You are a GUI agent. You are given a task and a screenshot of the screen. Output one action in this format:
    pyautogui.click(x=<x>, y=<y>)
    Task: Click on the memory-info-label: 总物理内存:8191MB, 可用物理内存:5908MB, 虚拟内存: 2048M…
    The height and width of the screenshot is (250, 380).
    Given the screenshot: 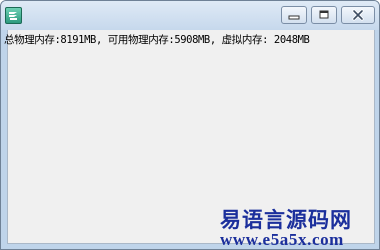 What is the action you would take?
    pyautogui.click(x=157, y=40)
    